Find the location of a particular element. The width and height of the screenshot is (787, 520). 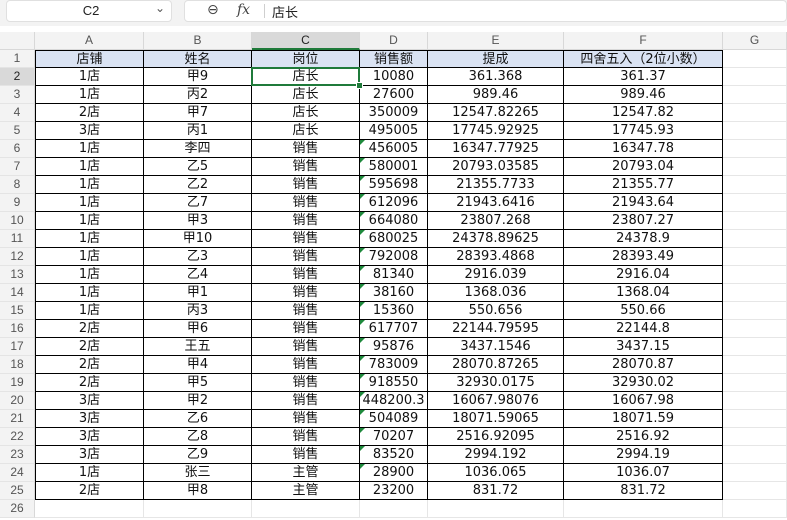

row-header-12: 12 is located at coordinates (17, 257).